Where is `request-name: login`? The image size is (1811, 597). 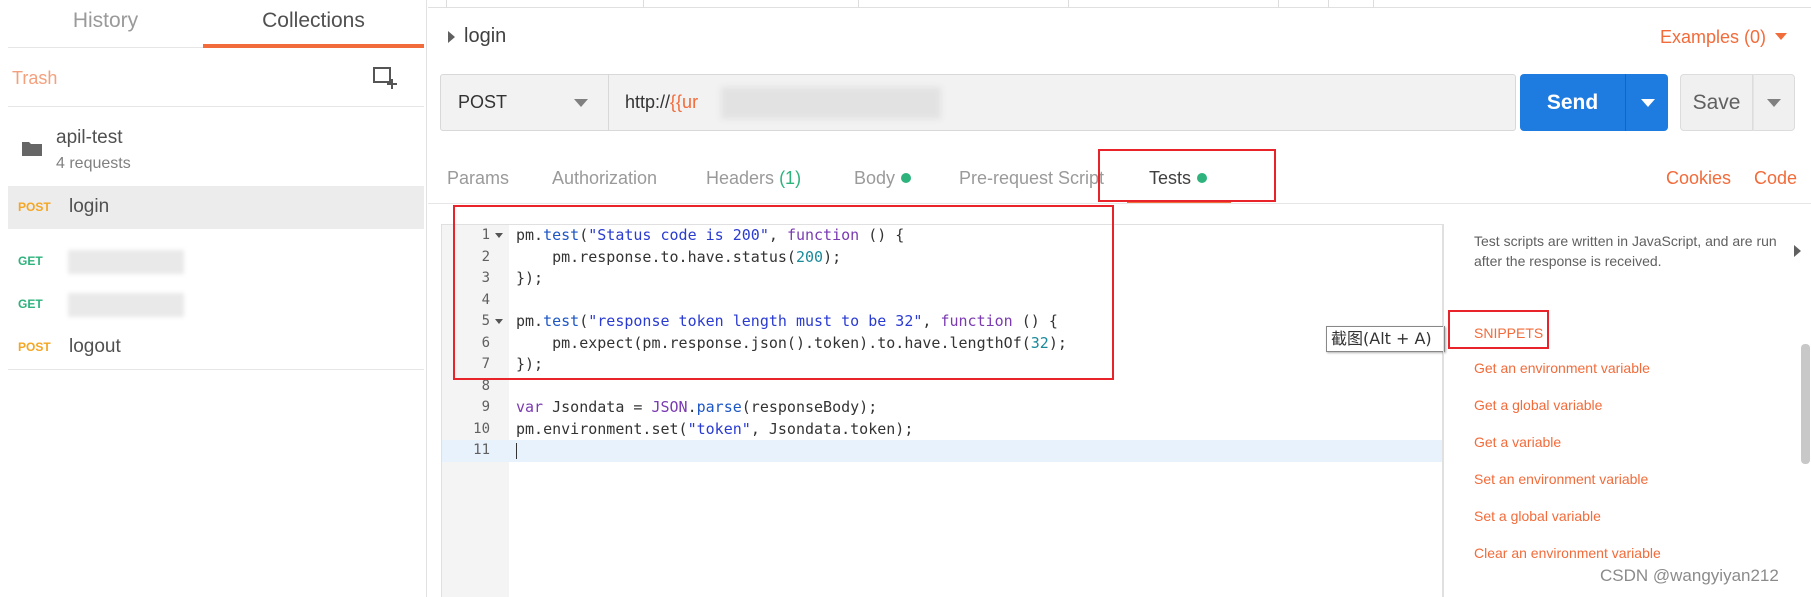 request-name: login is located at coordinates (89, 206).